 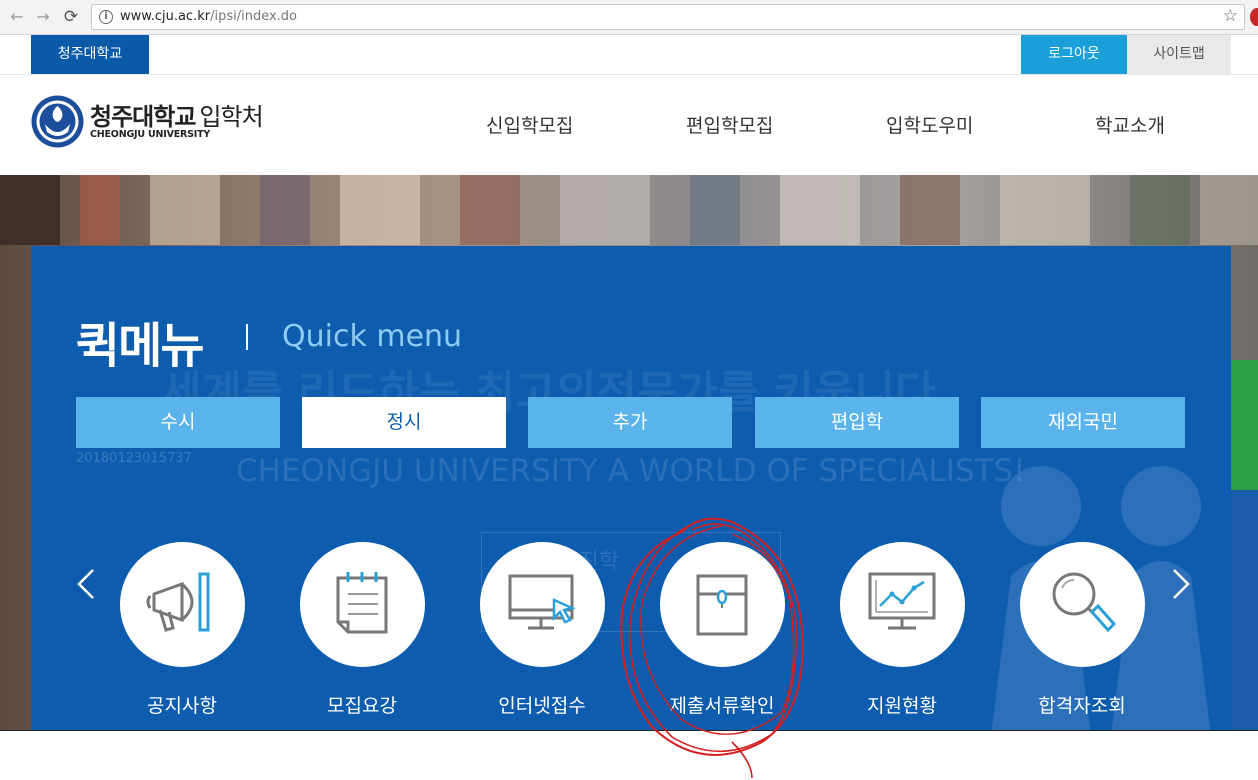 I want to click on nav-transfer-admission: 편입학모집, so click(x=729, y=124).